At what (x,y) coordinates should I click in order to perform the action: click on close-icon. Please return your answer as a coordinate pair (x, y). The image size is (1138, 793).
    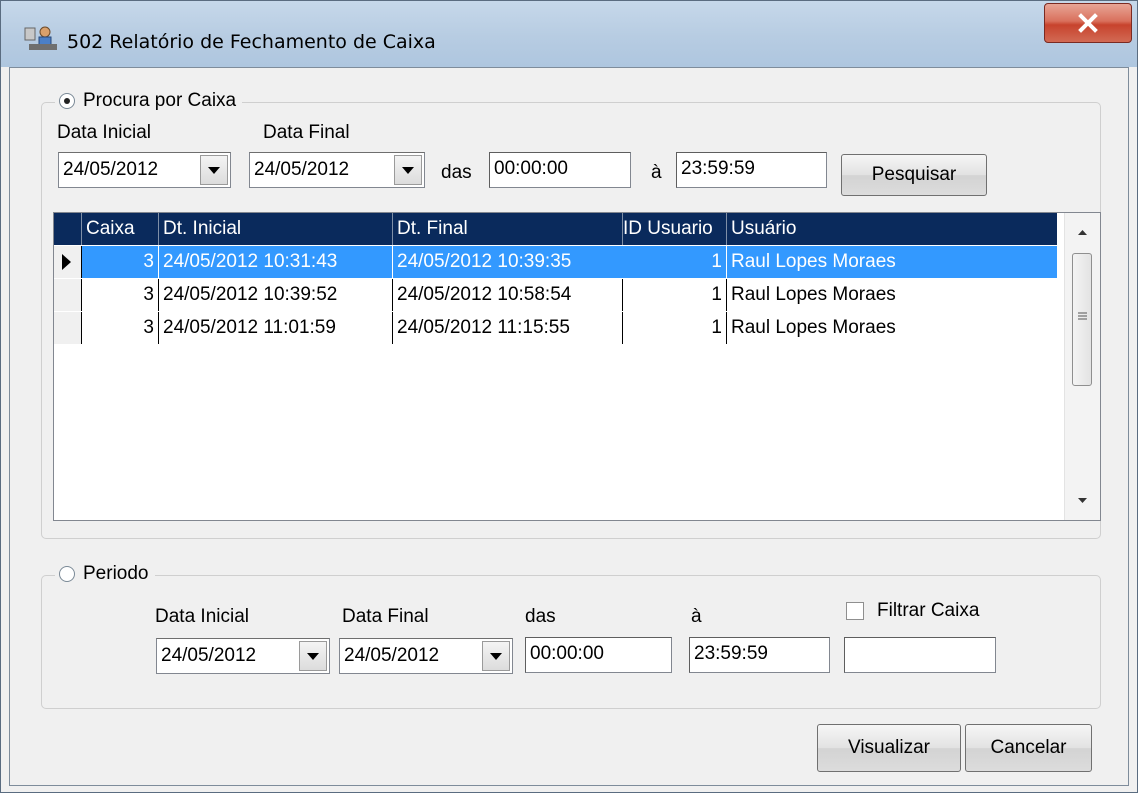
    Looking at the image, I should click on (1088, 23).